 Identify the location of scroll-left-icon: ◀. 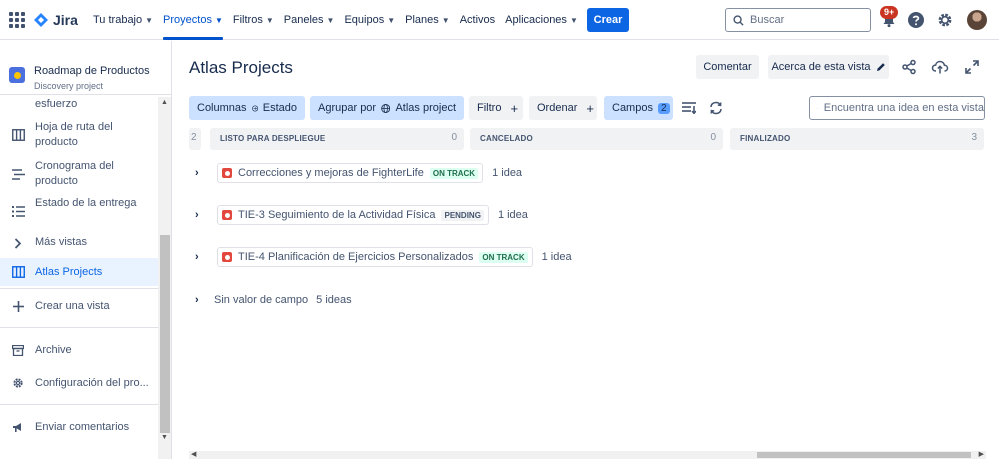
(193, 454).